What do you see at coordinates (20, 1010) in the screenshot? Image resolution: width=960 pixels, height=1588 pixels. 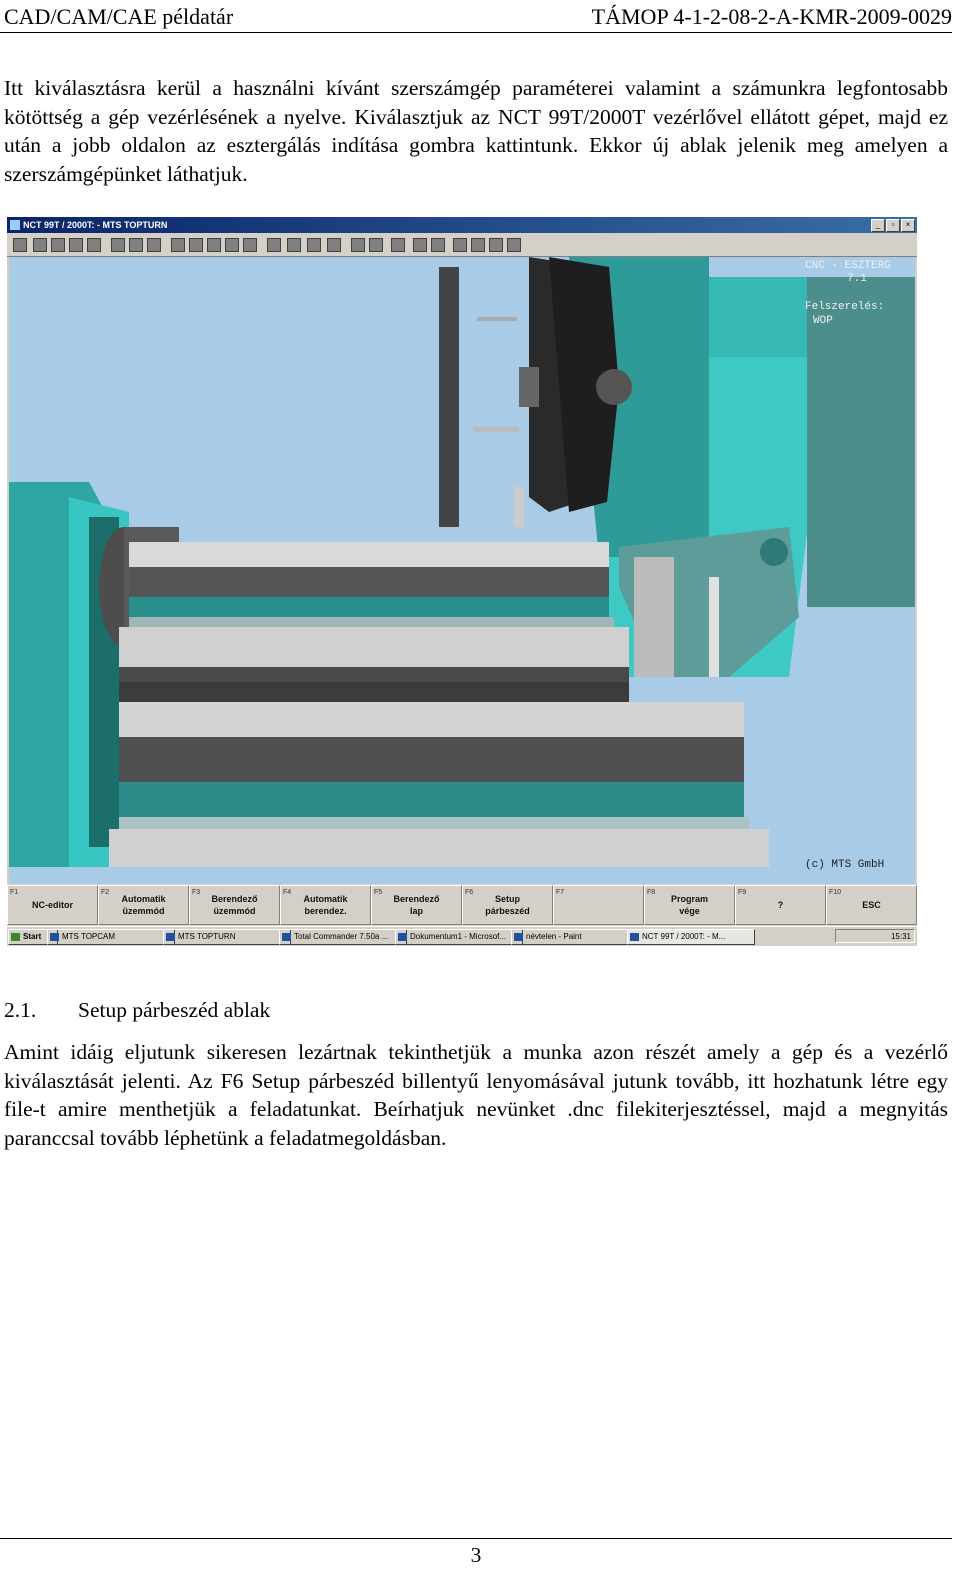 I see `section-number: 2.1.` at bounding box center [20, 1010].